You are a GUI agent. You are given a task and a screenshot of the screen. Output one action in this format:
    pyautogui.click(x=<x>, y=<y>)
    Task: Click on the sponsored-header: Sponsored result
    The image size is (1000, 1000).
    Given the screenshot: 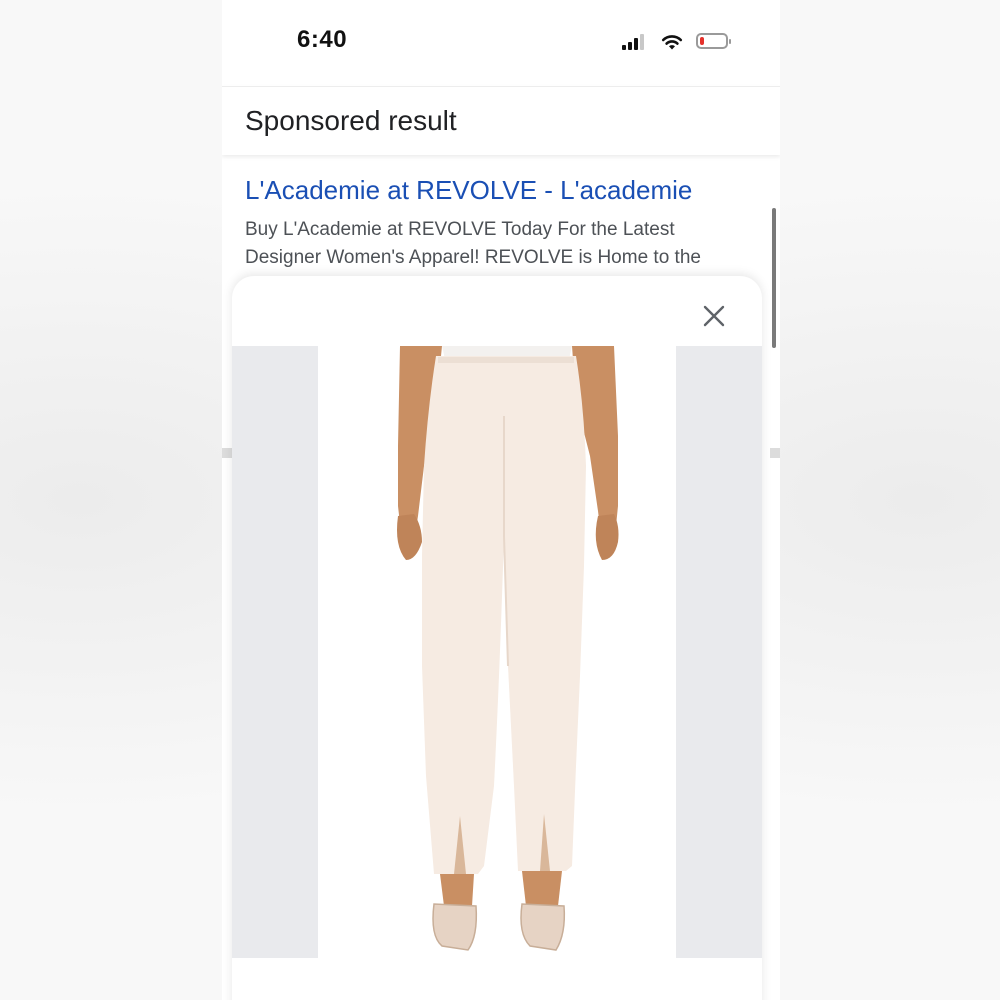 What is the action you would take?
    pyautogui.click(x=501, y=120)
    